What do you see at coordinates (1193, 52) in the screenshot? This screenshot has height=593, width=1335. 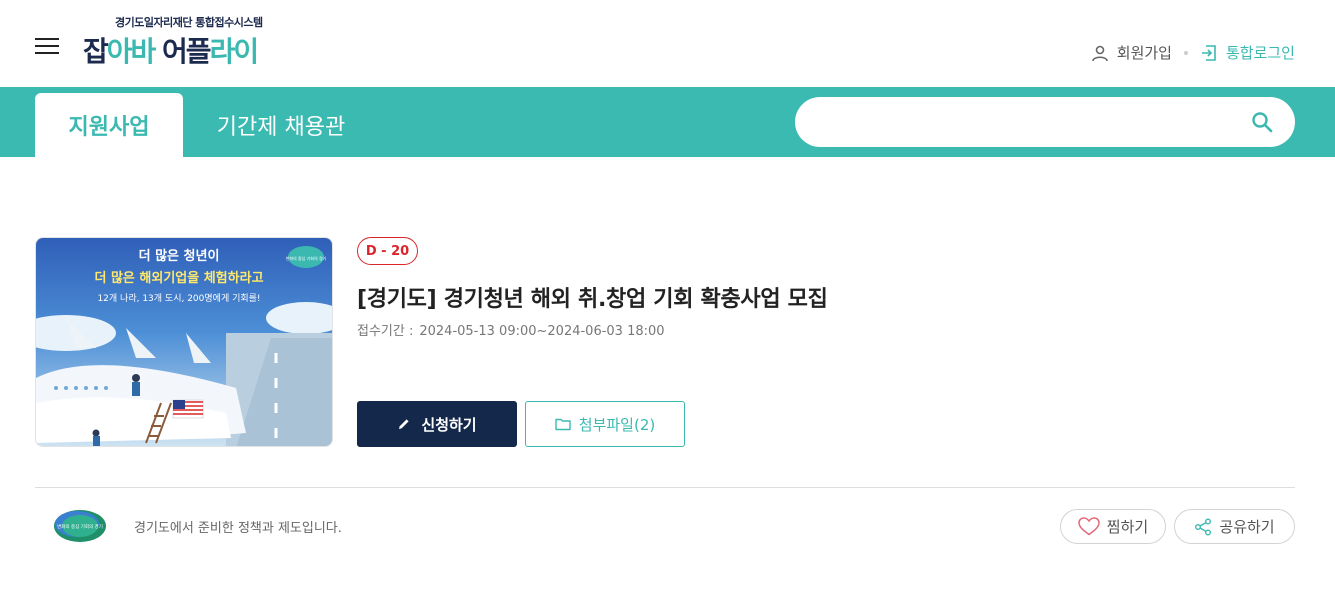 I see `account-links: 회원가입 통합로그인` at bounding box center [1193, 52].